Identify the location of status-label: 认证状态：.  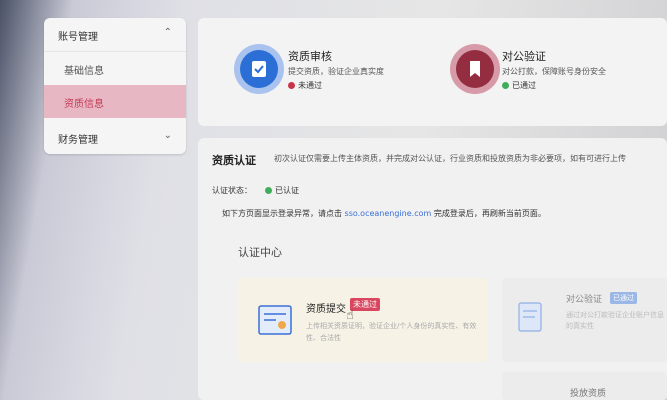
(232, 190).